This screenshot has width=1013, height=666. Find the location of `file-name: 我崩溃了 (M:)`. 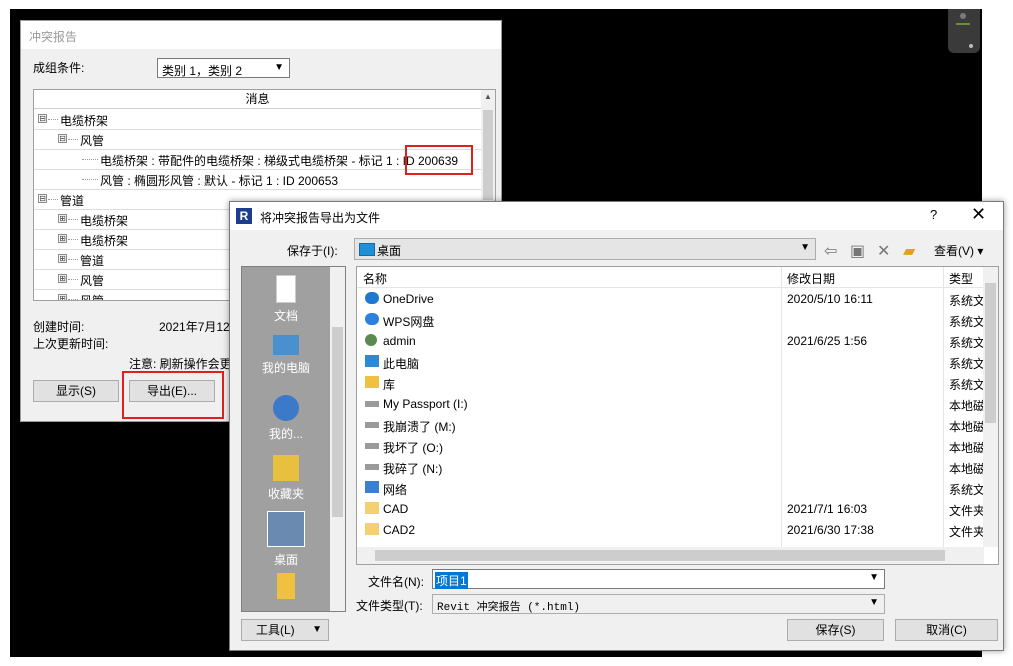

file-name: 我崩溃了 (M:) is located at coordinates (419, 427).